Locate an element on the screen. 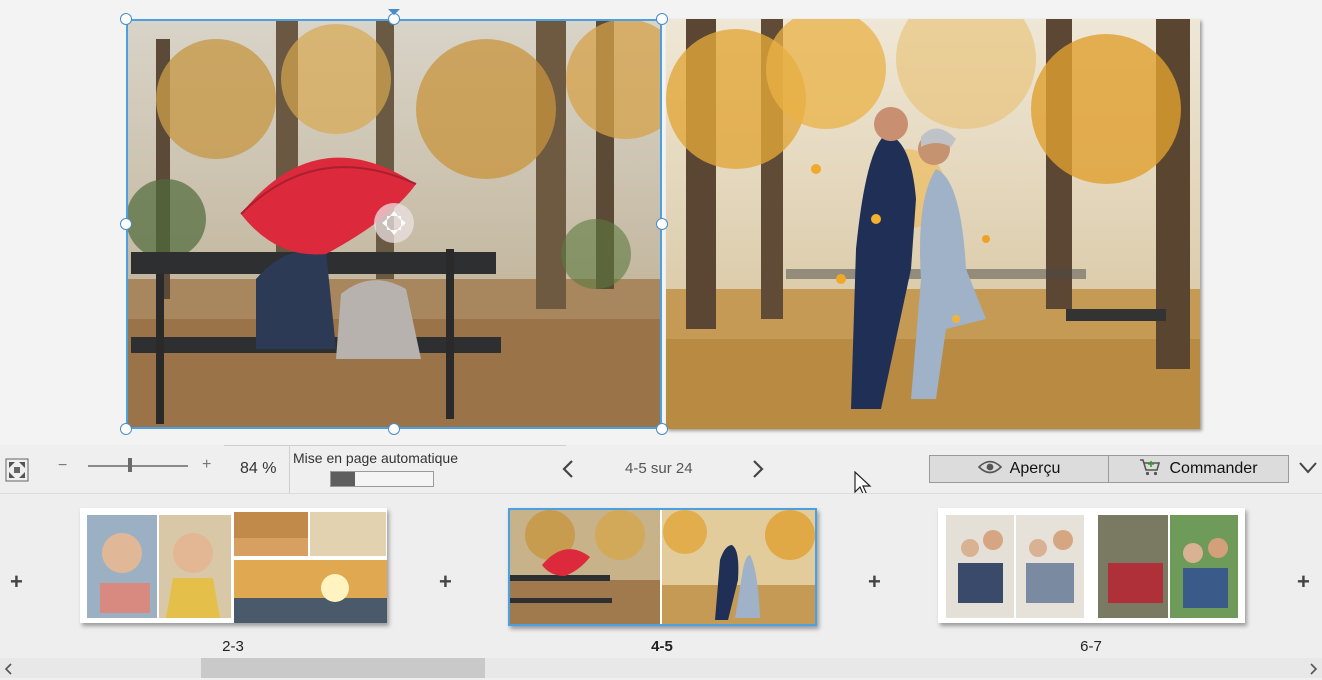 The image size is (1322, 680). resize-handle-bottom-right is located at coordinates (662, 429).